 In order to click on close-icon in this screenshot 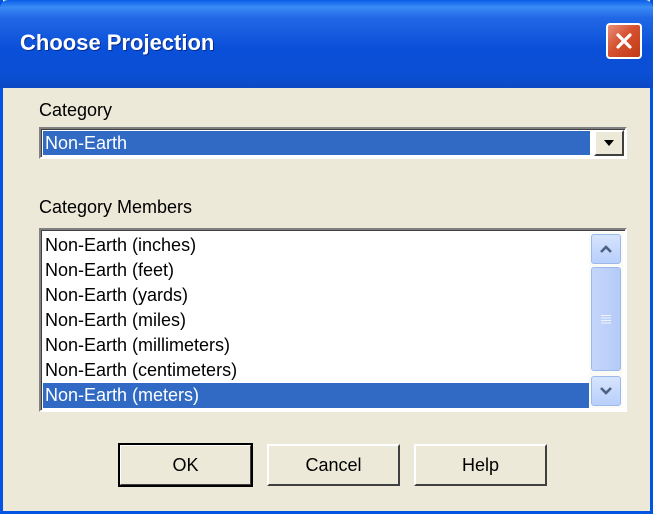, I will do `click(624, 41)`.